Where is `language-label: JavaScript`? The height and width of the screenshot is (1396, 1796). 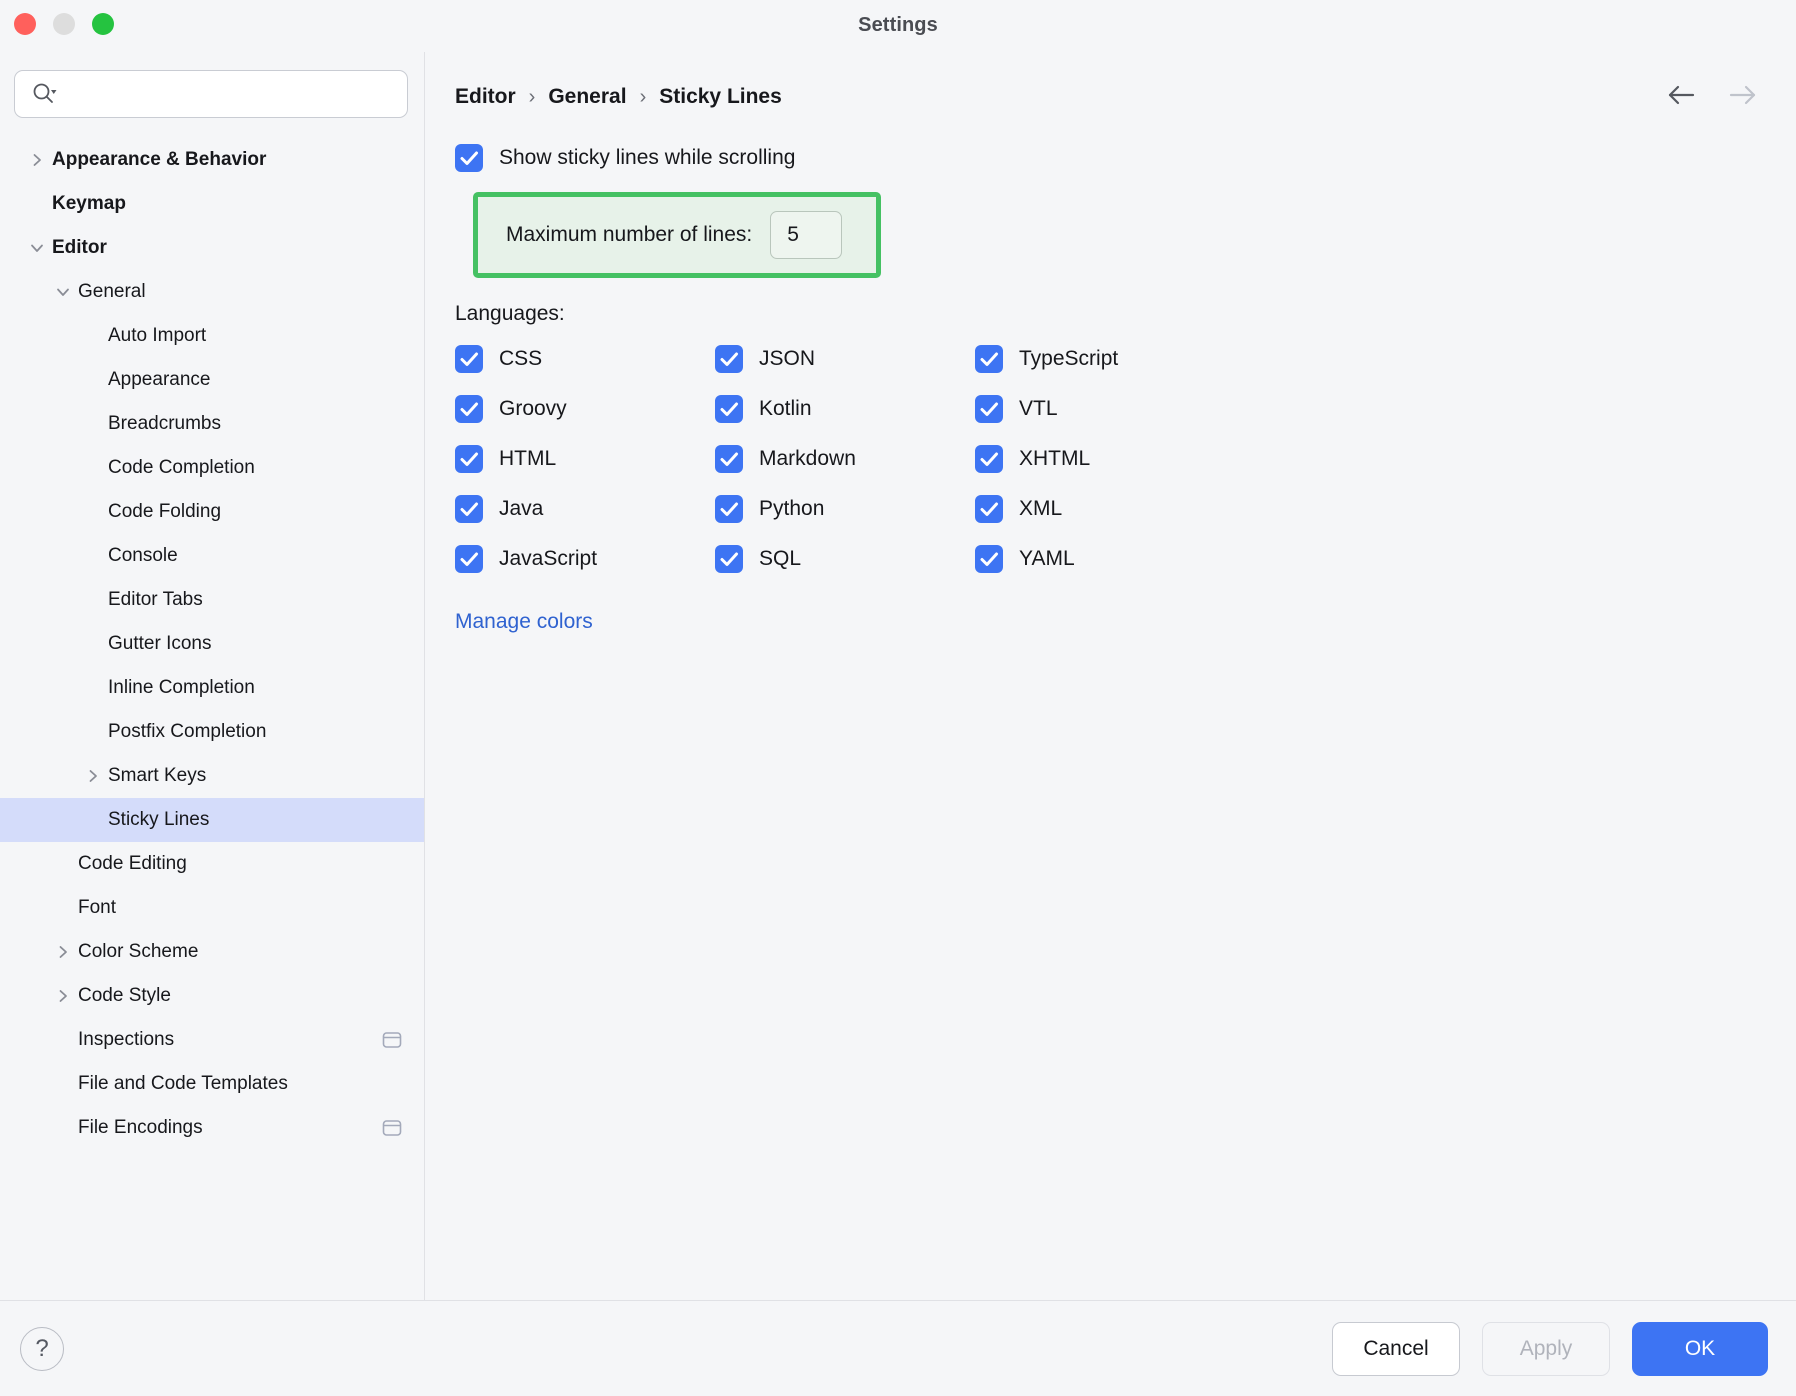 language-label: JavaScript is located at coordinates (548, 558).